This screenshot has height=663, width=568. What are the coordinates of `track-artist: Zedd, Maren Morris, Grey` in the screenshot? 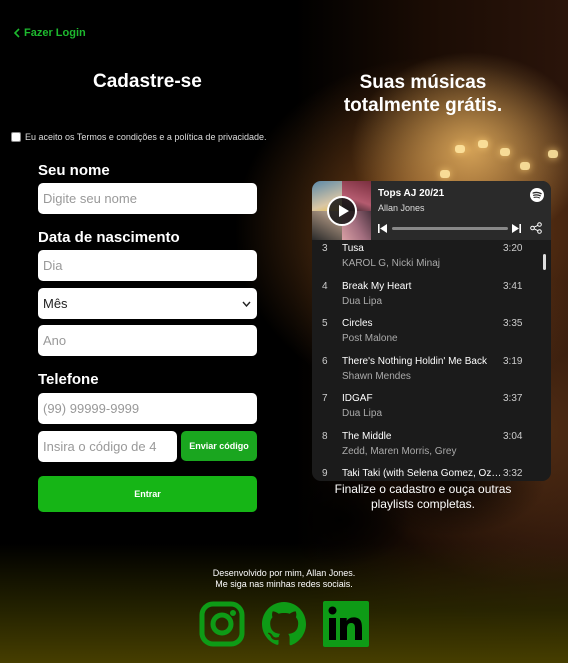 It's located at (399, 451).